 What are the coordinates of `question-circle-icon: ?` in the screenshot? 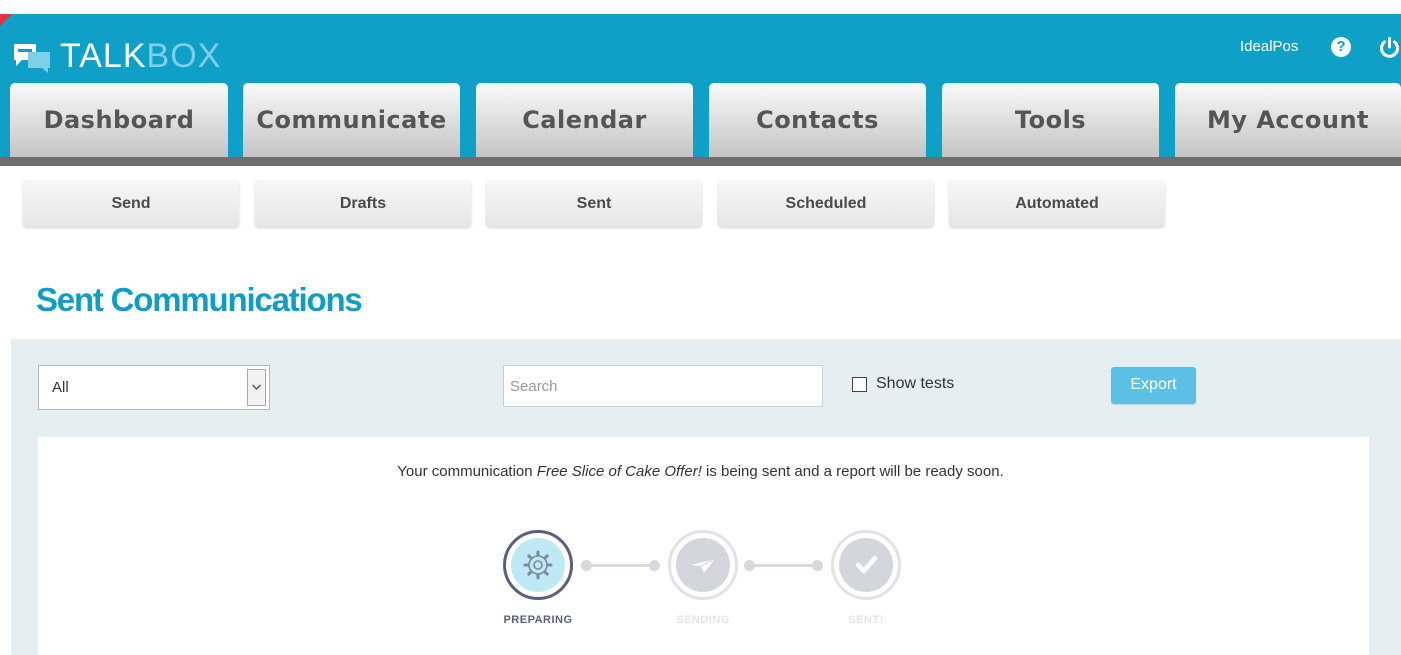 It's located at (1341, 47).